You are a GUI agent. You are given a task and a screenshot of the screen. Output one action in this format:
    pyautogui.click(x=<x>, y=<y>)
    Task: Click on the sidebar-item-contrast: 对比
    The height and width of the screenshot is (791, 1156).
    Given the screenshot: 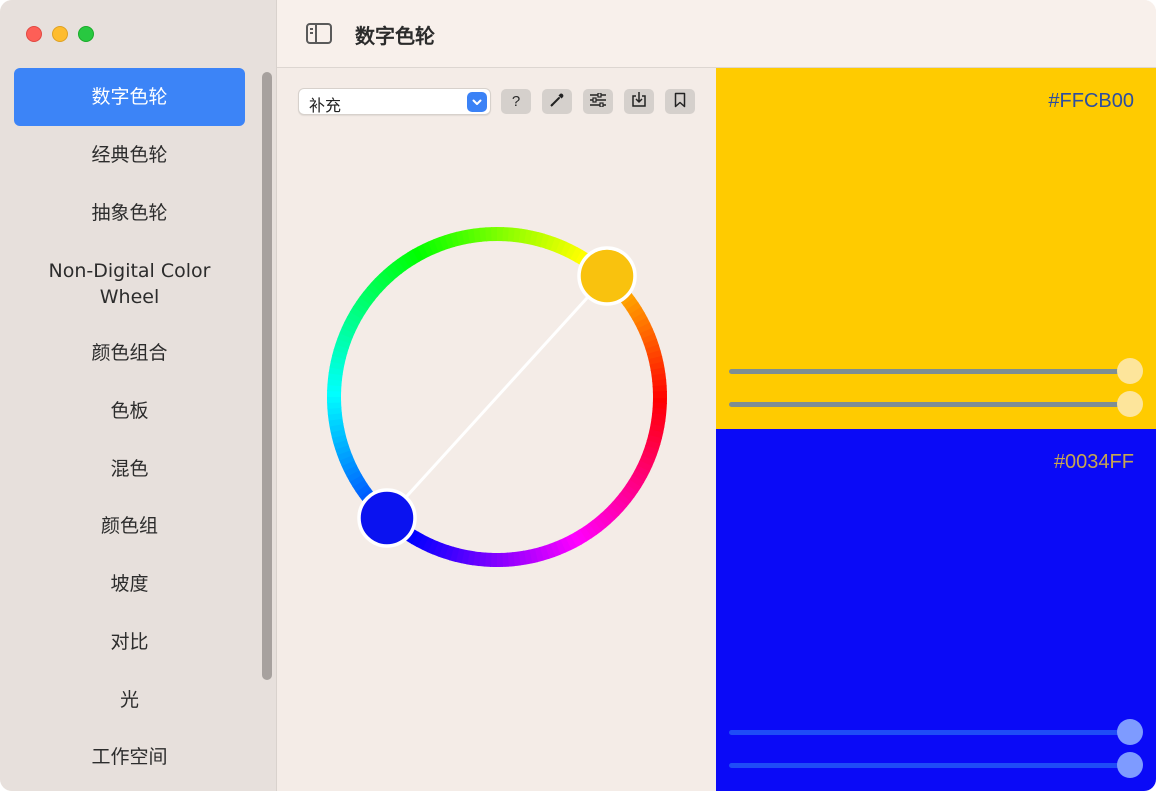 What is the action you would take?
    pyautogui.click(x=129, y=642)
    